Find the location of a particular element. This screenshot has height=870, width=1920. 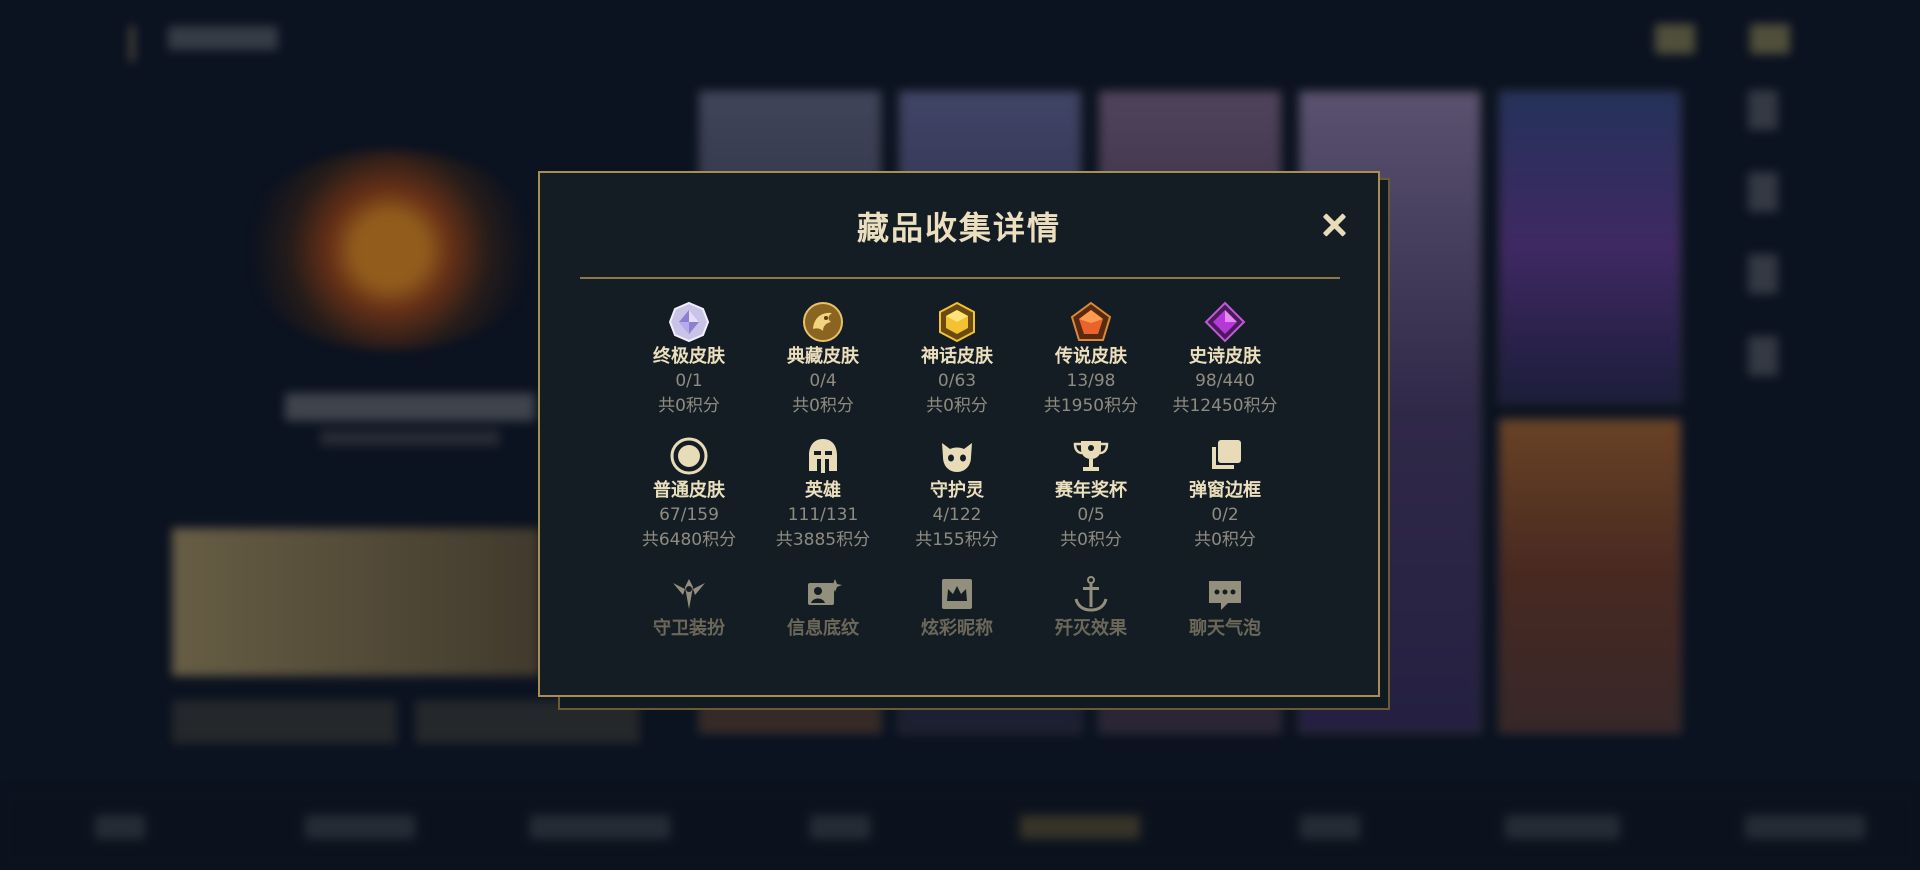

category-chat-bubbles: 聊天气泡 is located at coordinates (1225, 608).